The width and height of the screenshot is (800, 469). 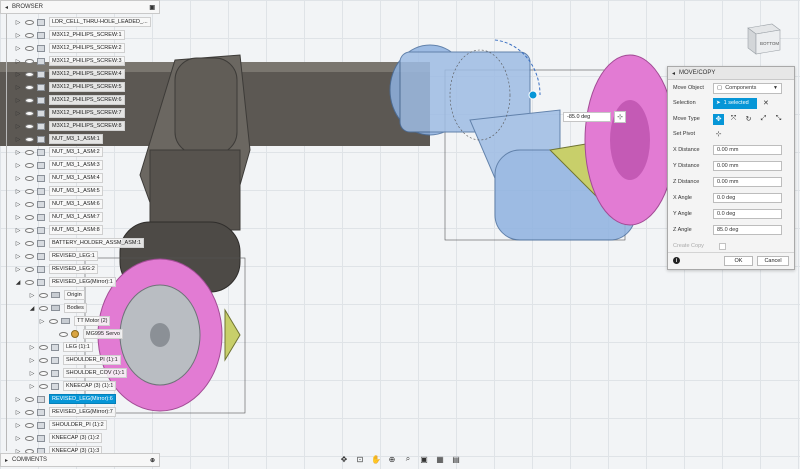 I want to click on zoom-icon: ⊕, so click(x=392, y=459).